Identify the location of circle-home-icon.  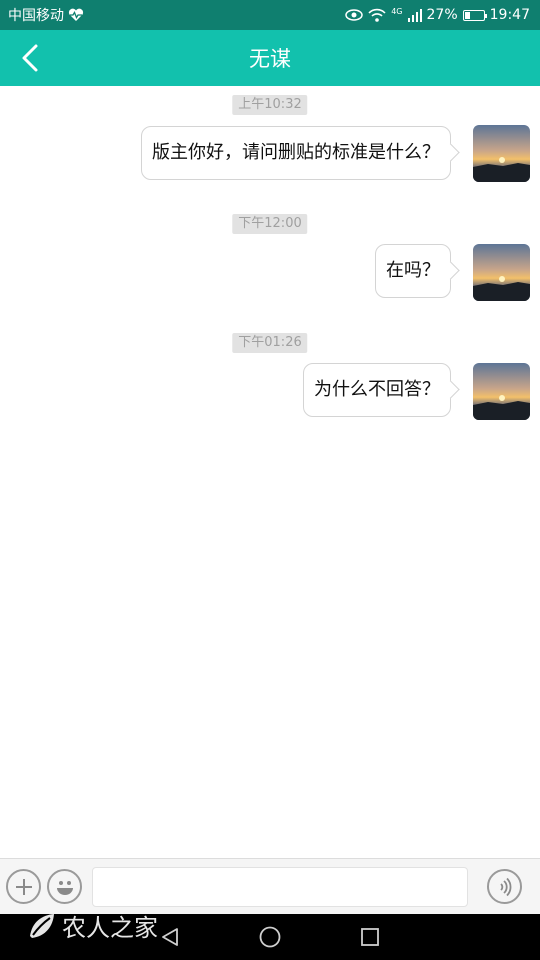
(270, 937).